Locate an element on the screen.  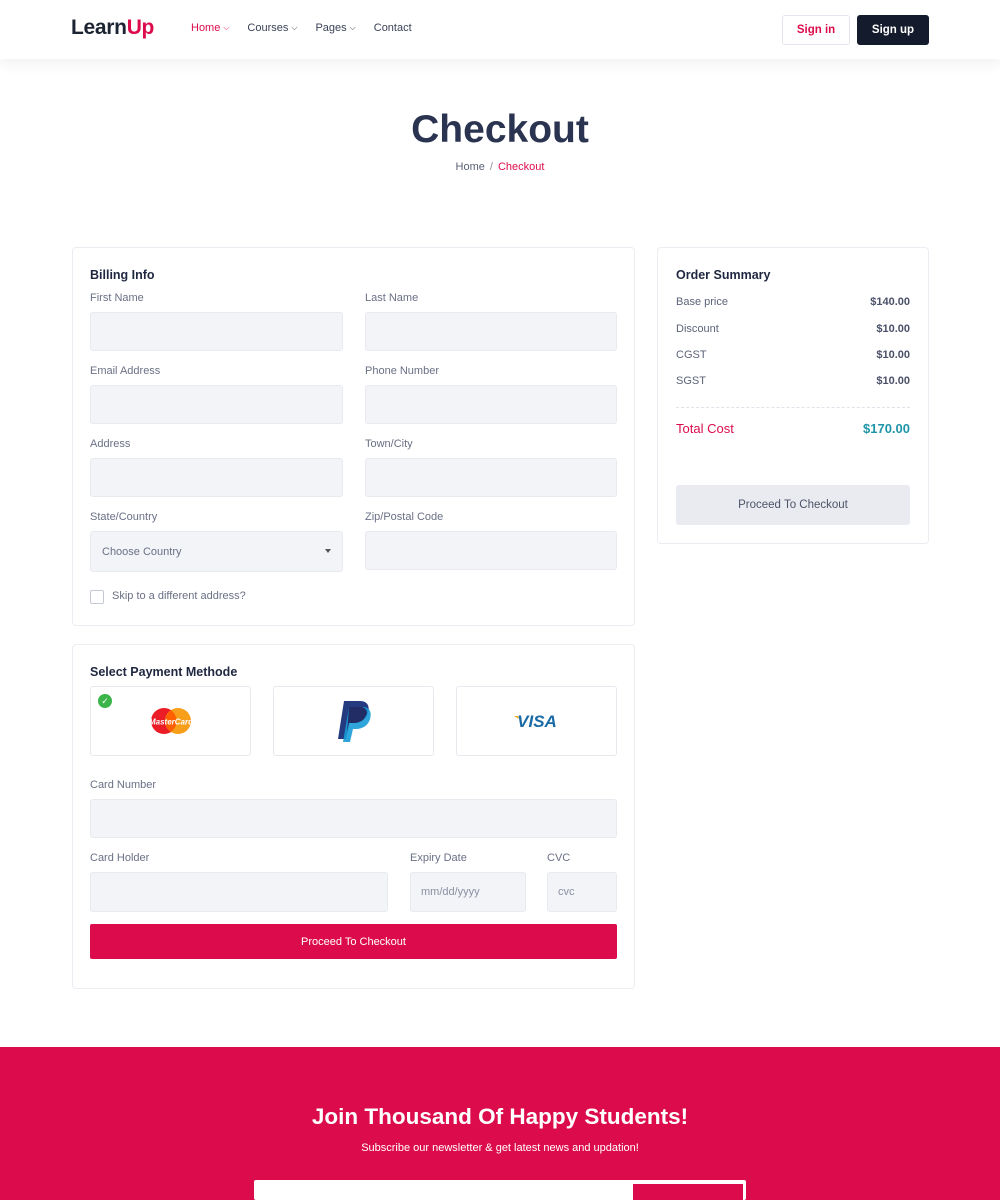
email-field is located at coordinates (216, 404).